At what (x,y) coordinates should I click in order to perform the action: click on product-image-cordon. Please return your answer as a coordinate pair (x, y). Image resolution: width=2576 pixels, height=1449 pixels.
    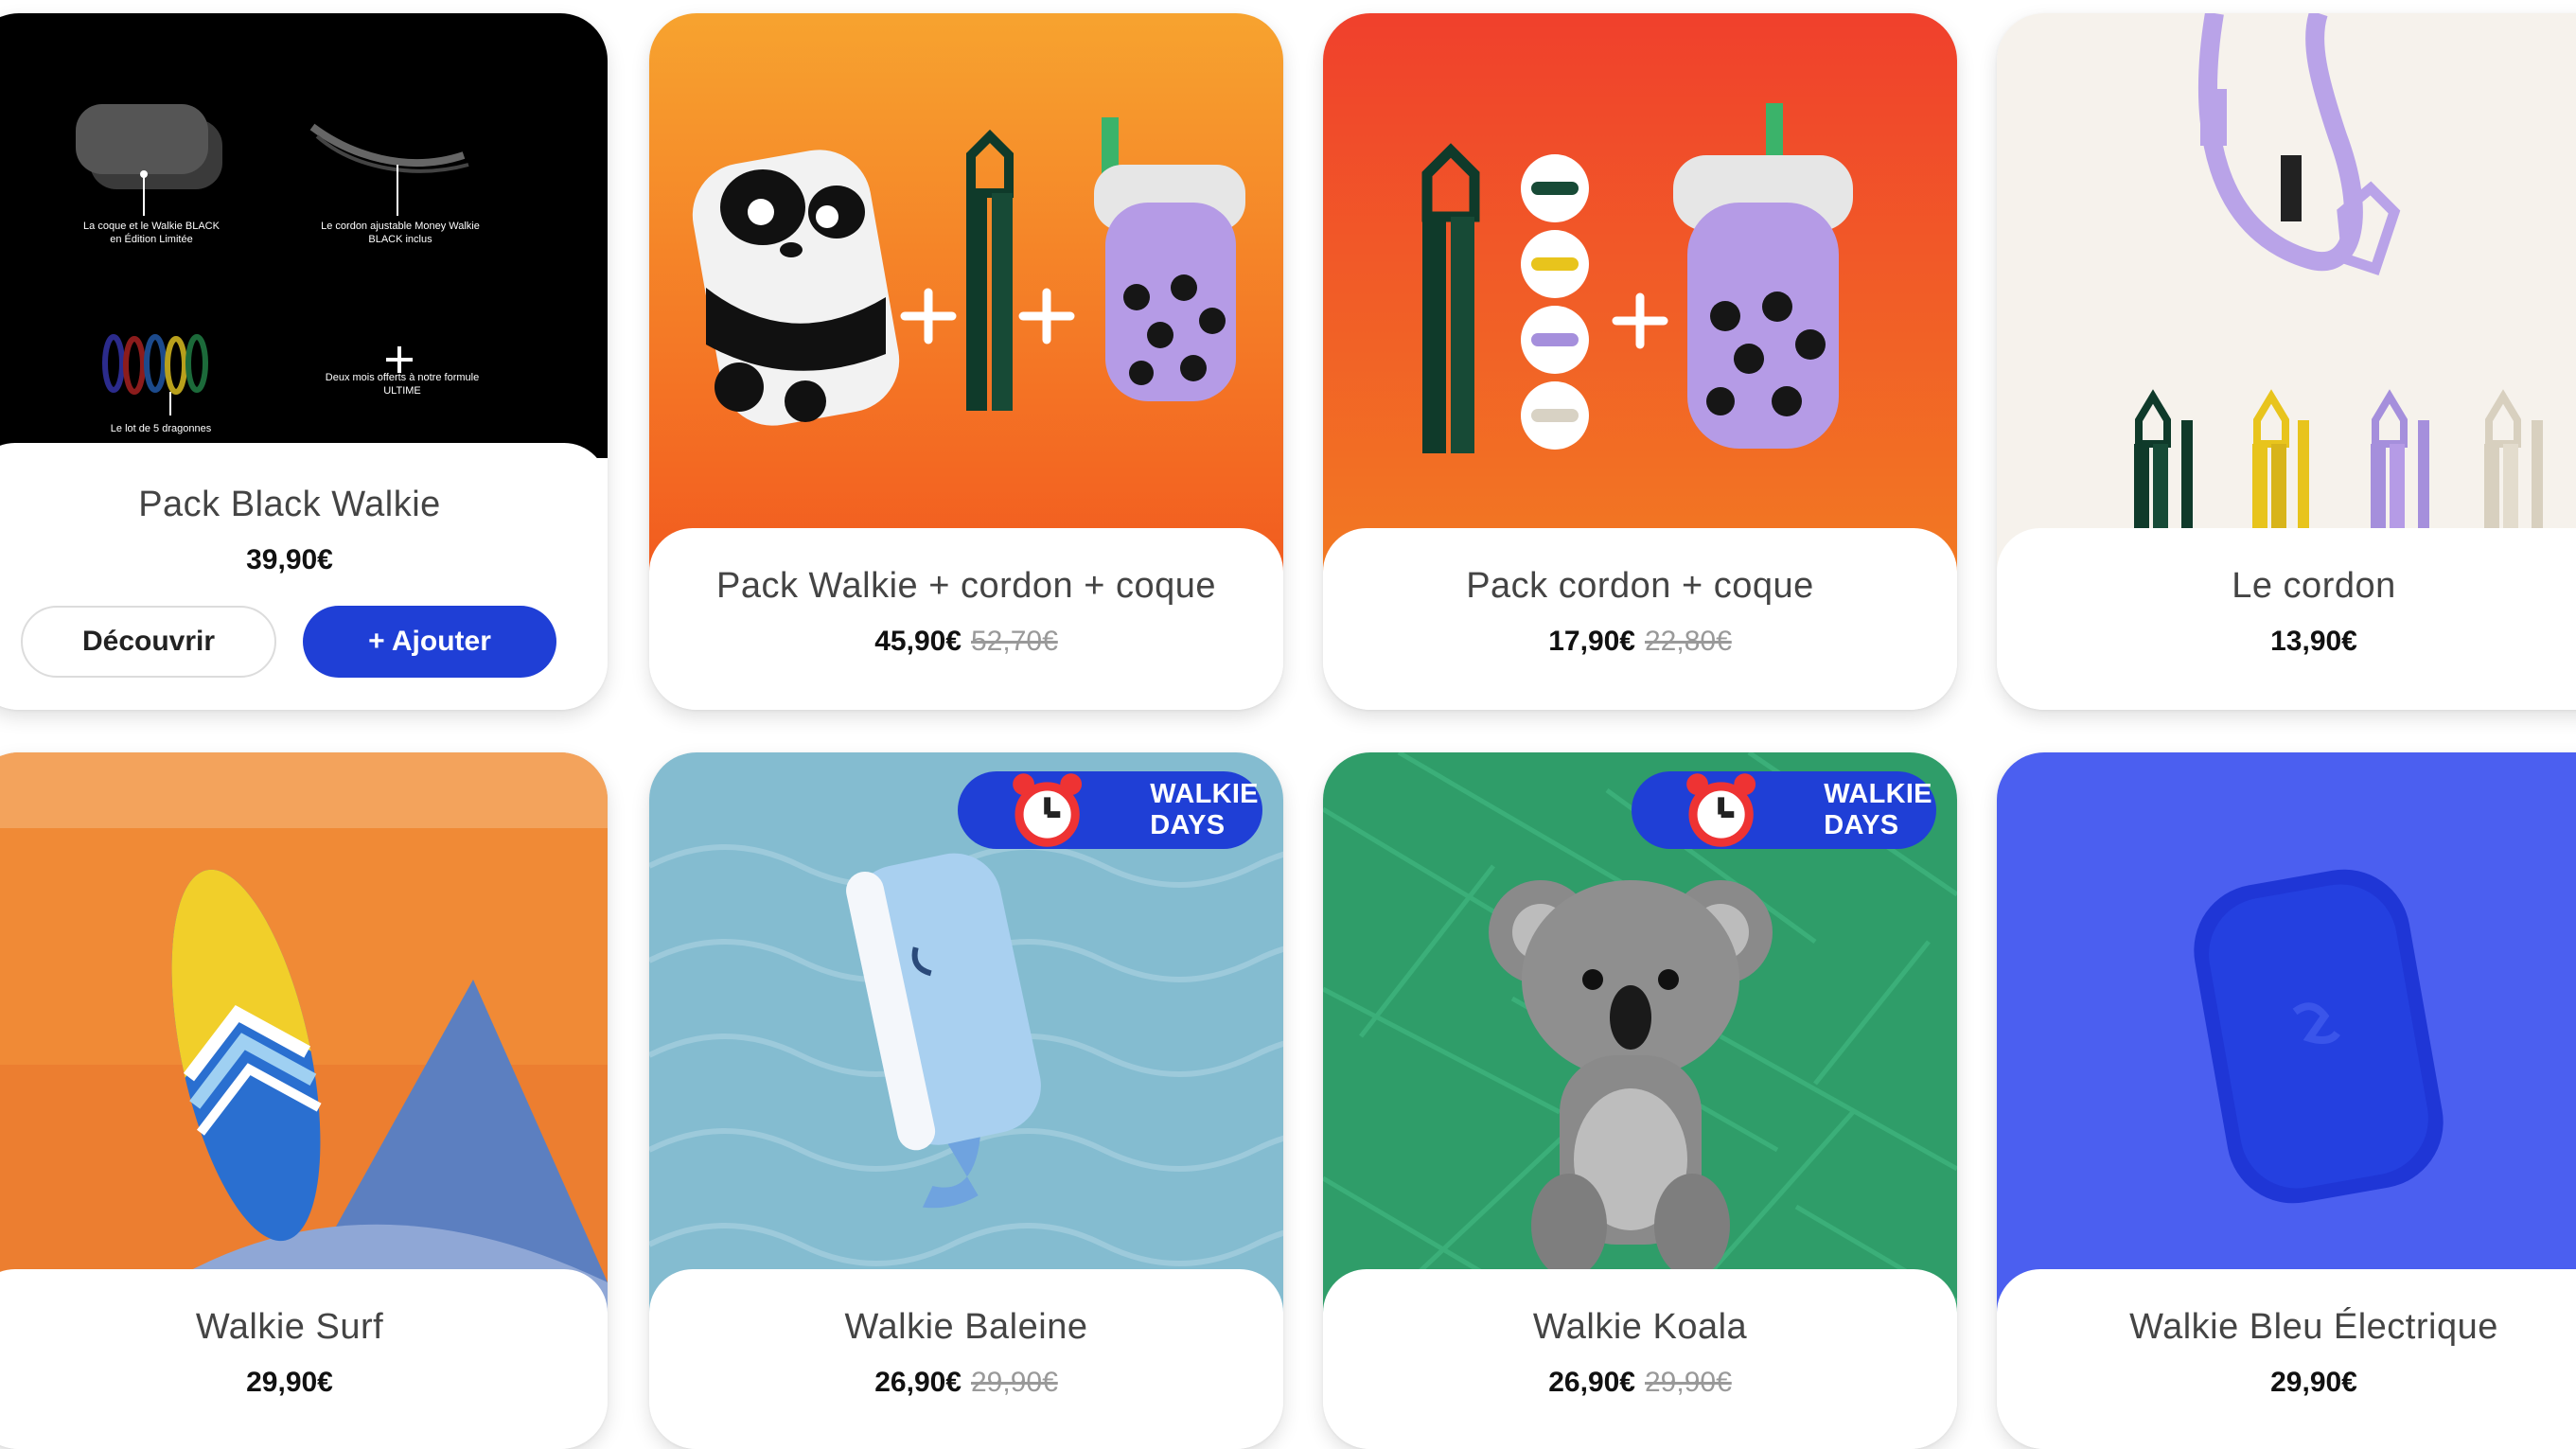
    Looking at the image, I should click on (2286, 297).